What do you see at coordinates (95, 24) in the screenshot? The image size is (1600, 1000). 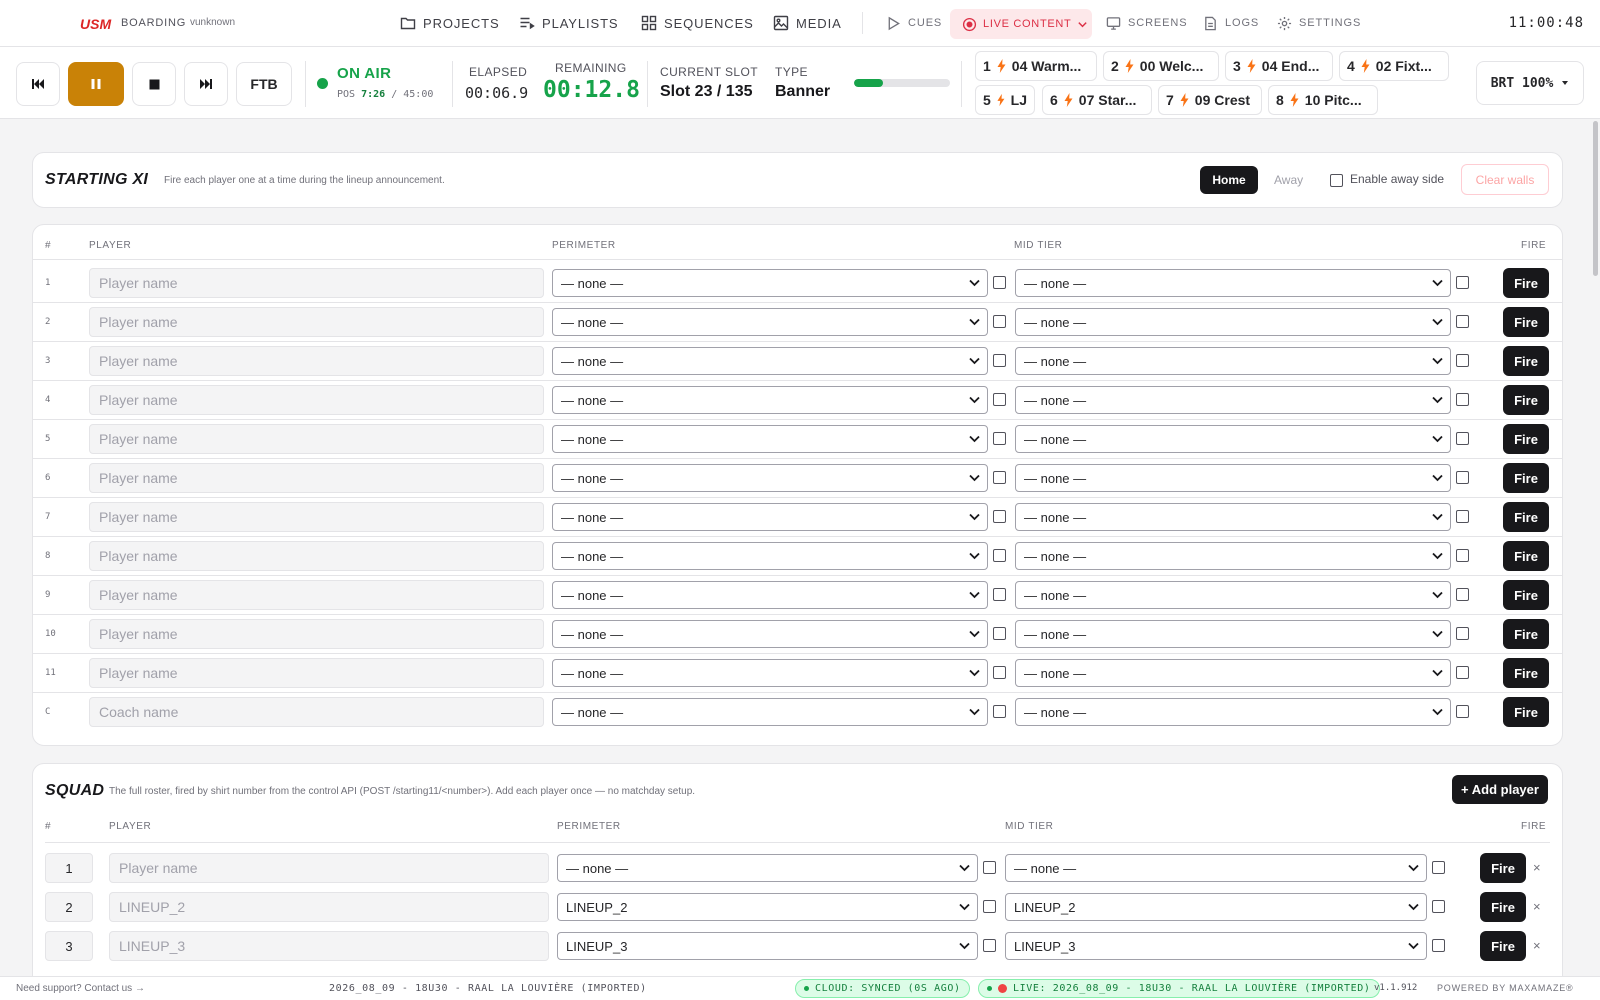 I see `app-logo: USM` at bounding box center [95, 24].